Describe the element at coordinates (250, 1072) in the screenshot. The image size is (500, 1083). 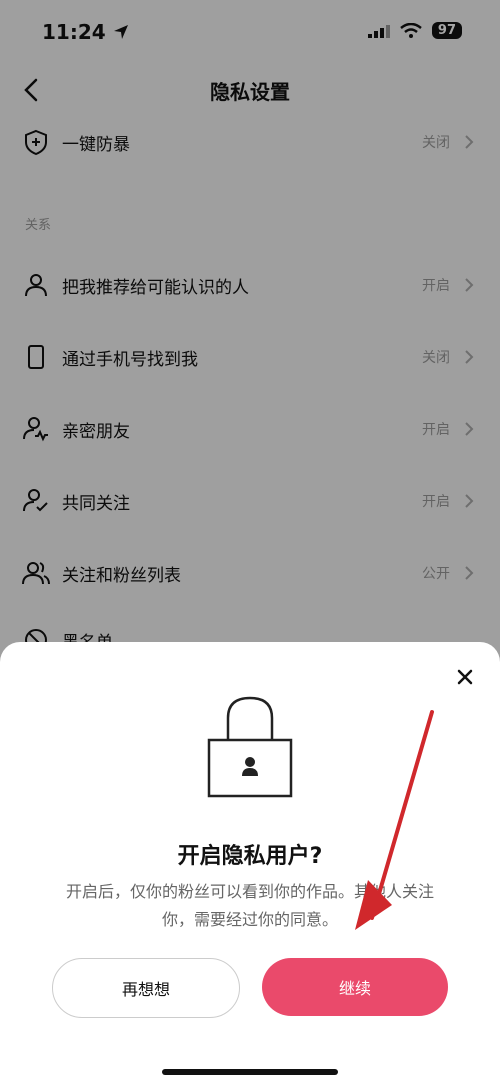
I see `home-indicator` at that location.